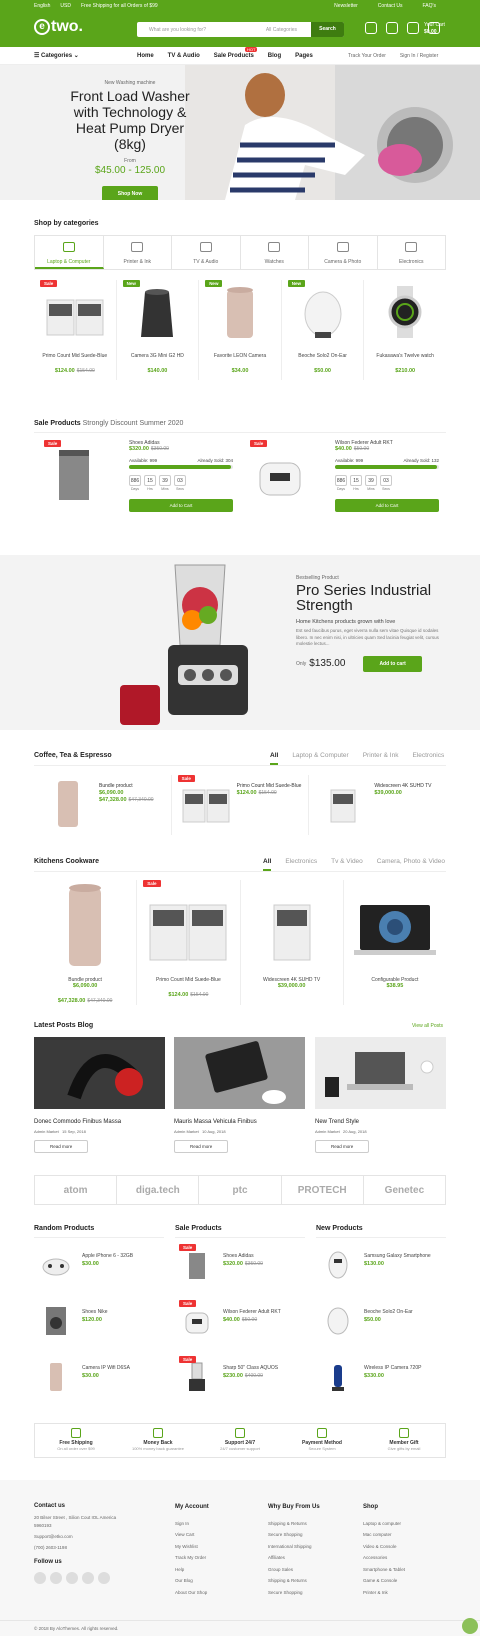  What do you see at coordinates (304, 56) in the screenshot?
I see `nav-pages: Pages` at bounding box center [304, 56].